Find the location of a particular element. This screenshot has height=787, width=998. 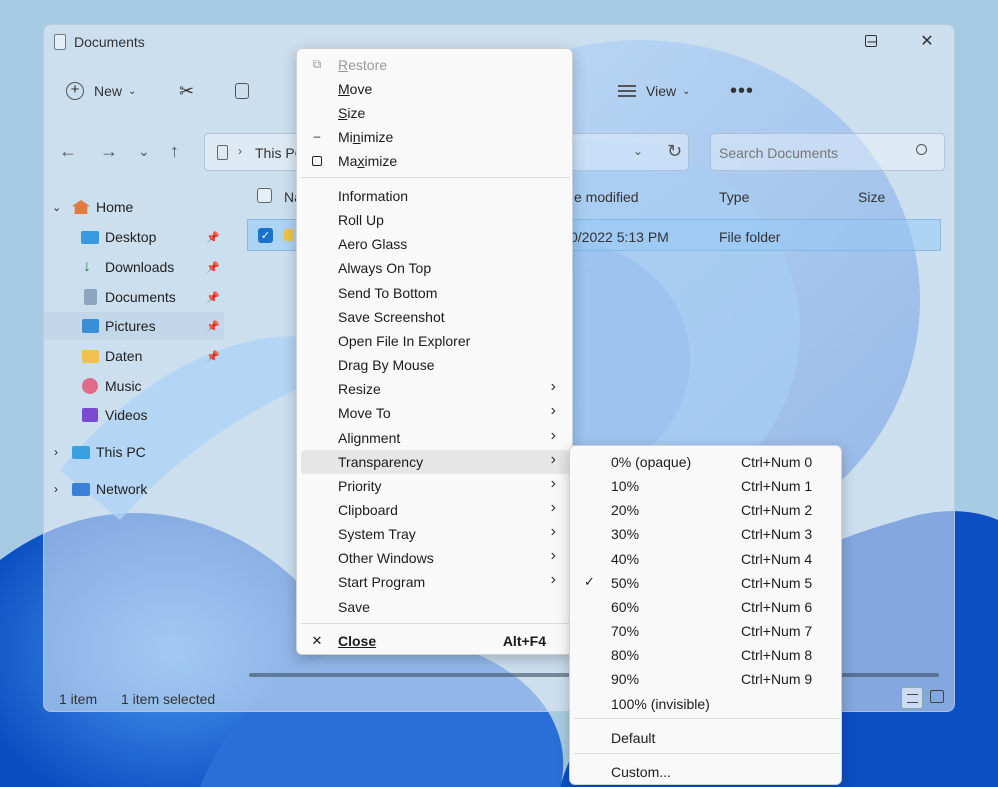

search-input: Search Documents is located at coordinates (827, 152).